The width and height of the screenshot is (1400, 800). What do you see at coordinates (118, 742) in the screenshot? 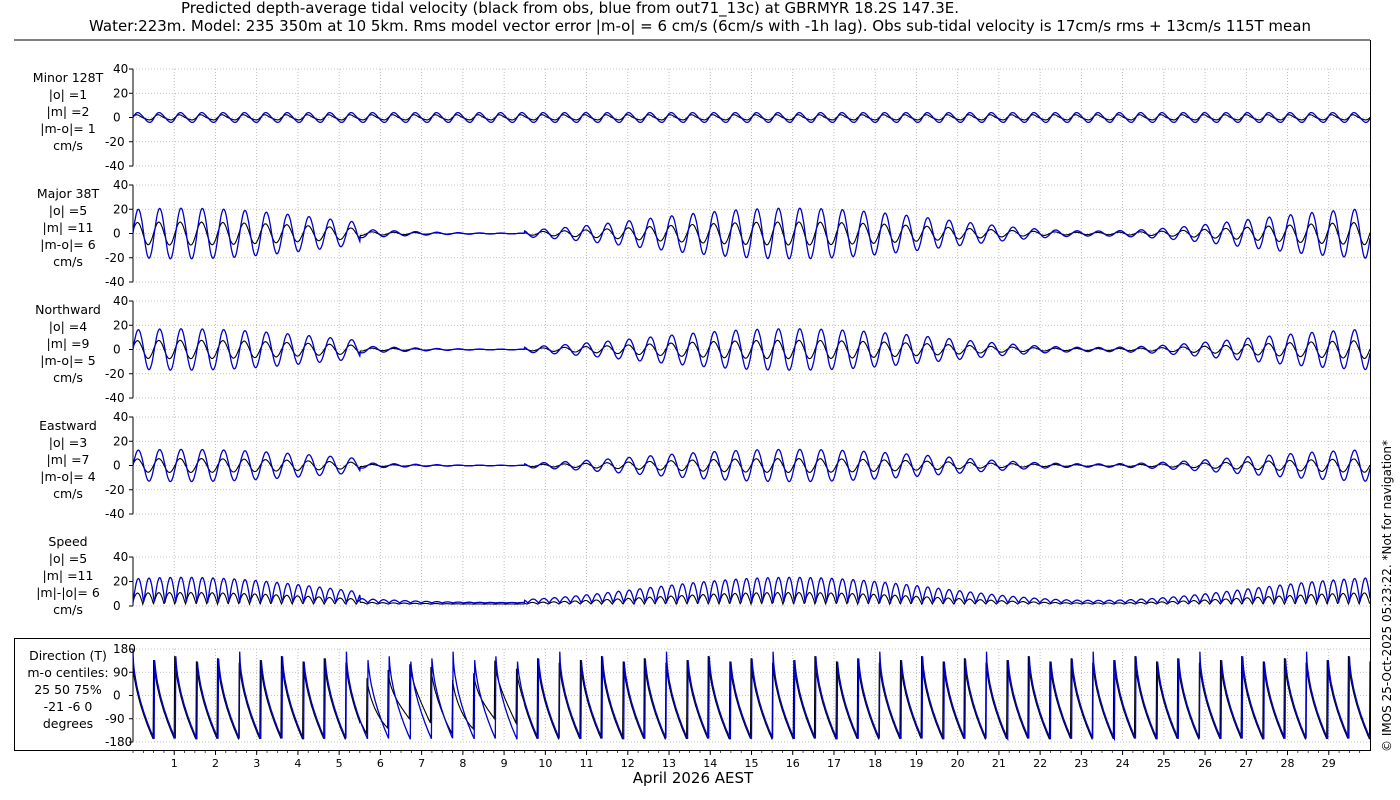
I see `y-tick-label: -180` at bounding box center [118, 742].